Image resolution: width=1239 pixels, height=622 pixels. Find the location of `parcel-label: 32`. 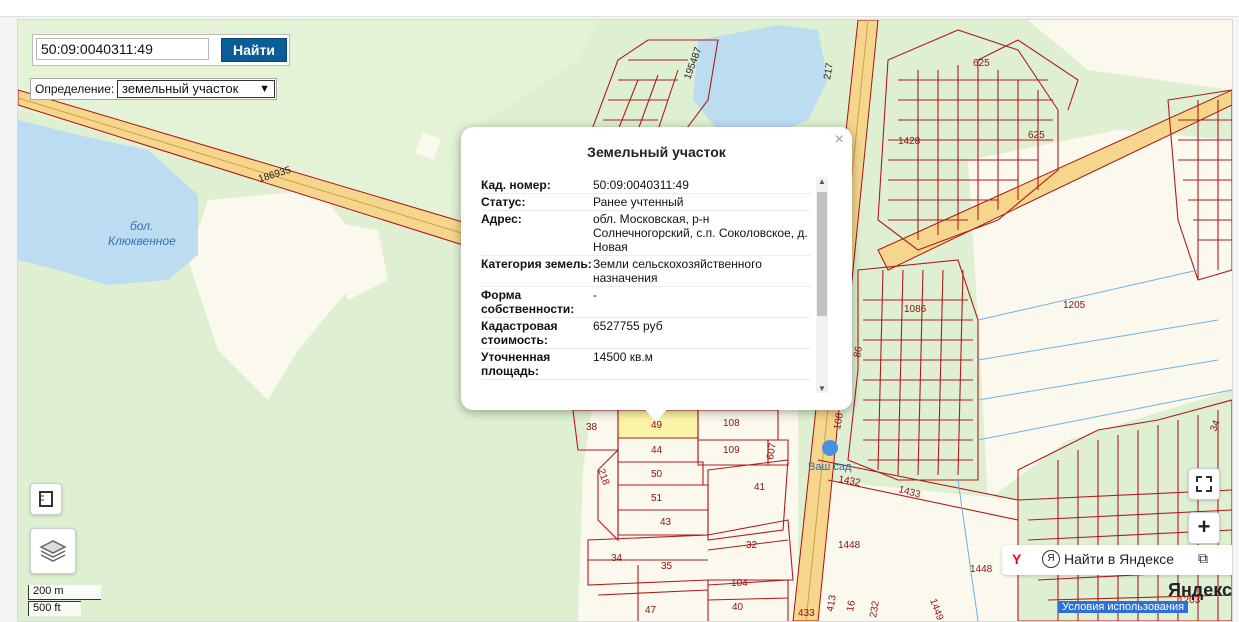

parcel-label: 32 is located at coordinates (752, 545).